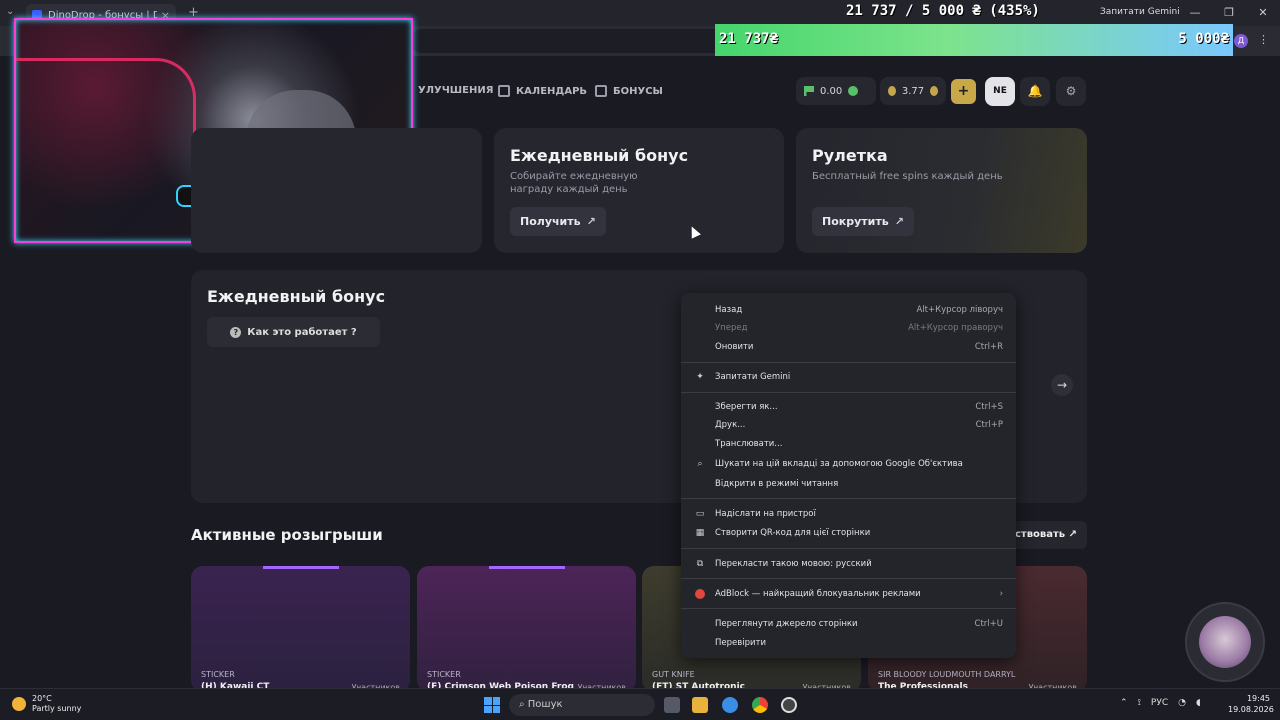 This screenshot has width=1280, height=720. I want to click on item-type: STICKER, so click(218, 674).